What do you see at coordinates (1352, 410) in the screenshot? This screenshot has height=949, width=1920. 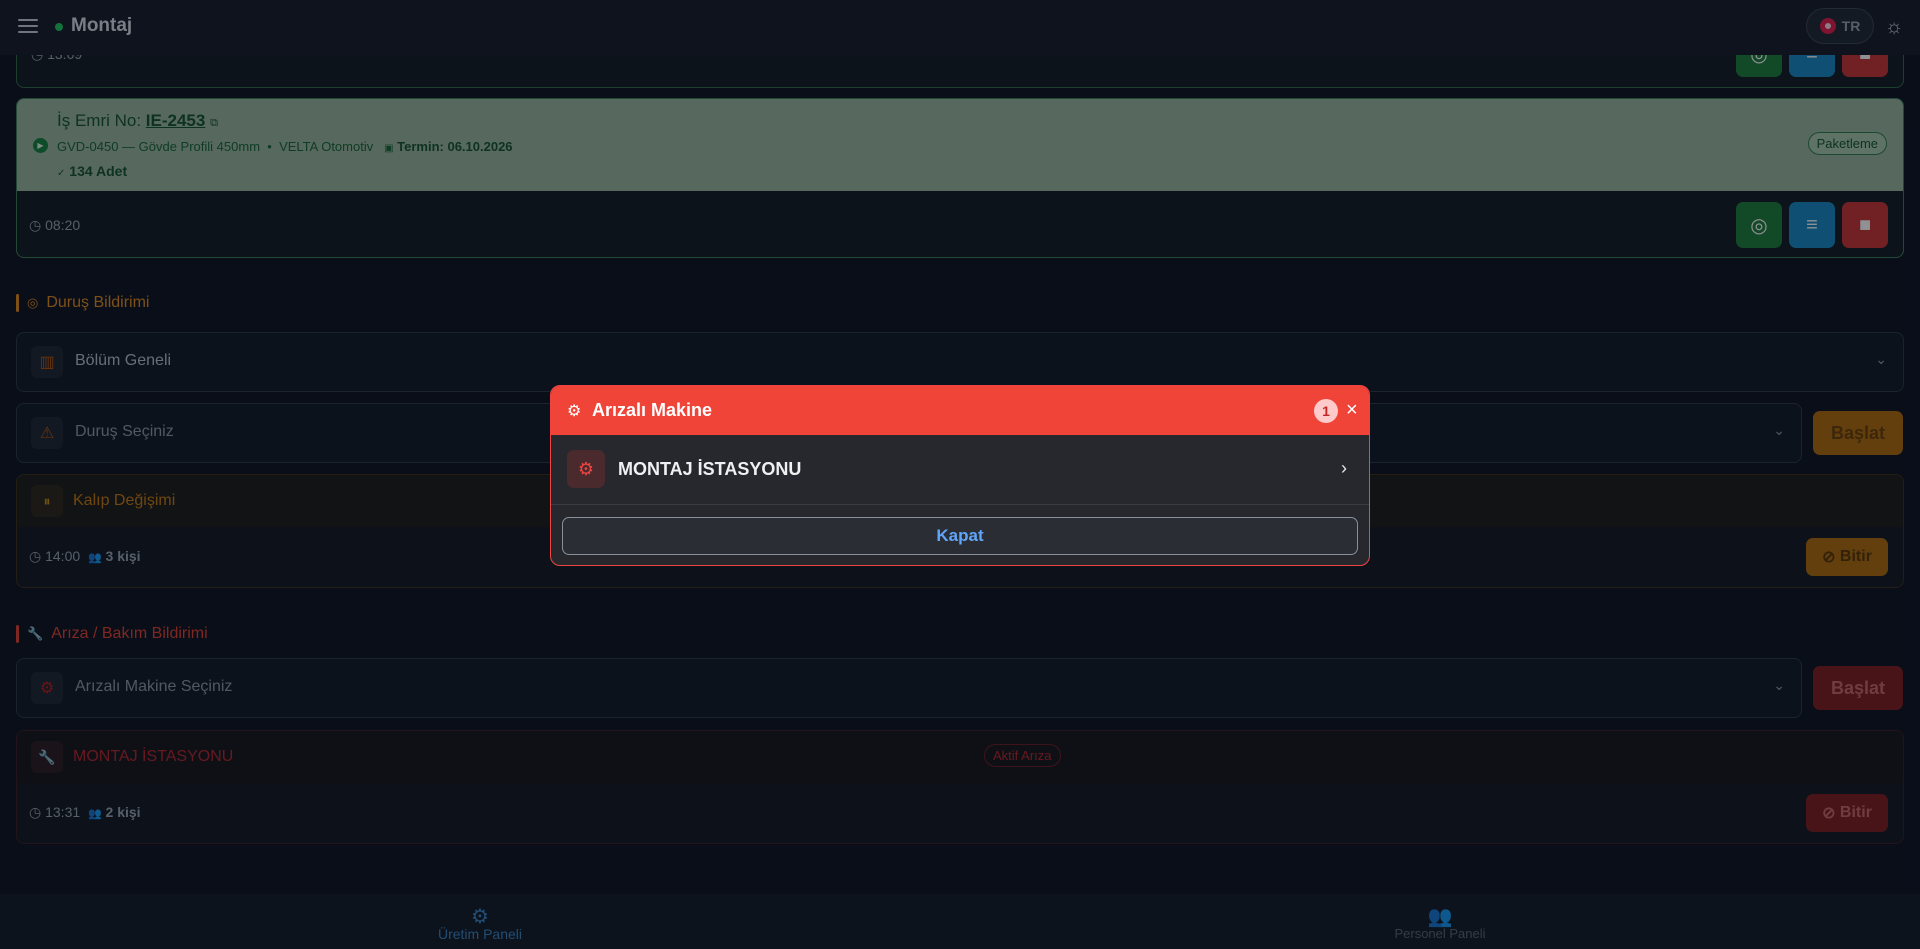 I see `close-icon: ×` at bounding box center [1352, 410].